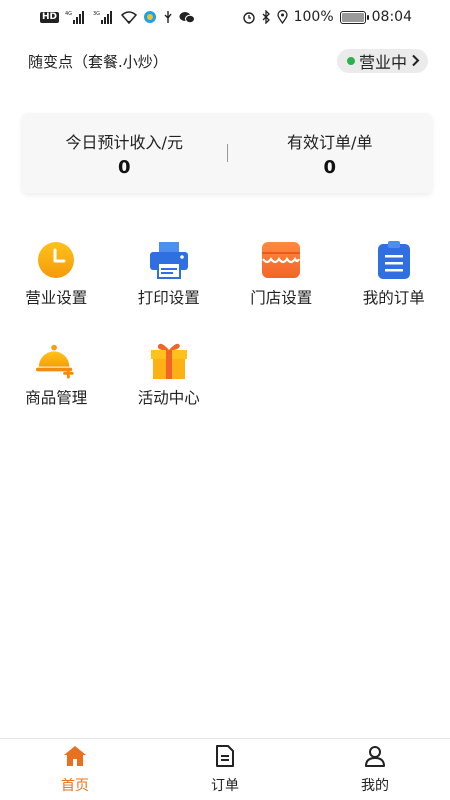 The height and width of the screenshot is (800, 450). I want to click on status-bar: HD 4G 3G 100% 08:04, so click(225, 17).